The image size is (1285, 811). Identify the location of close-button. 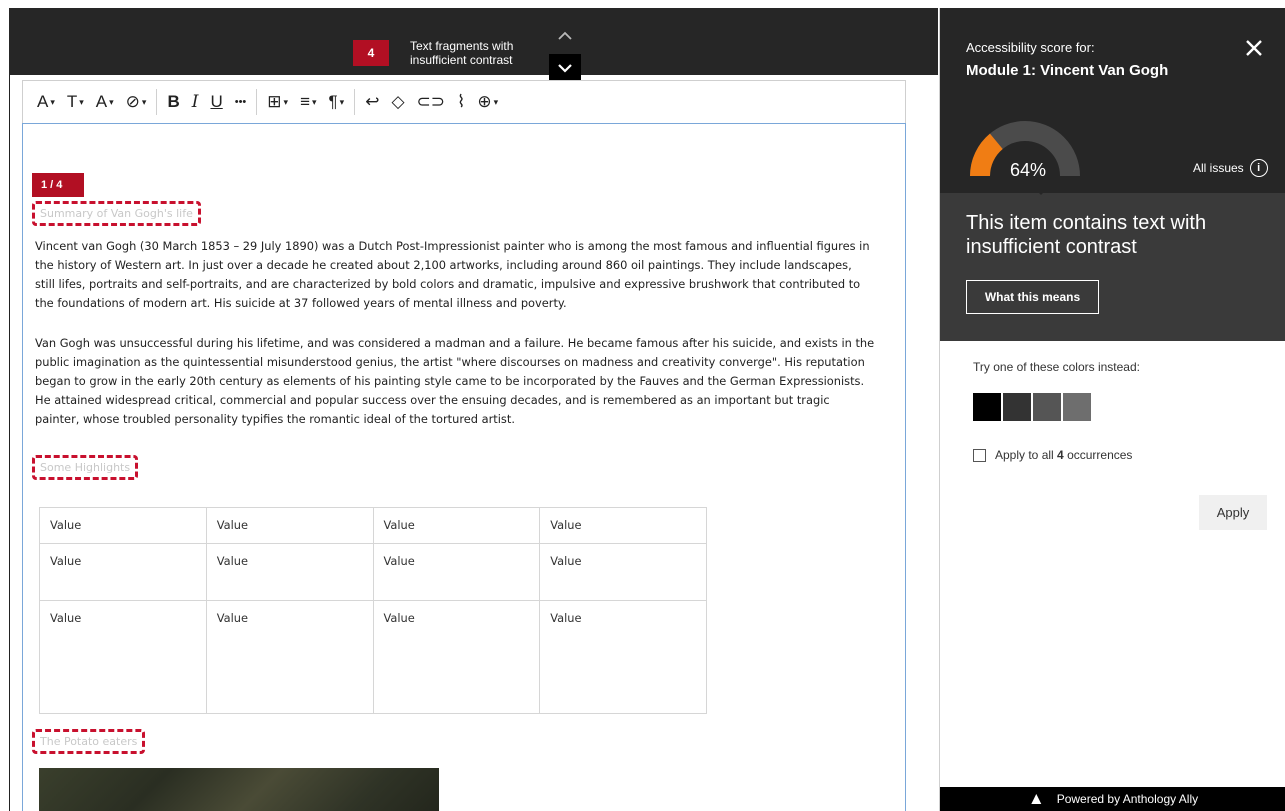
(1254, 48).